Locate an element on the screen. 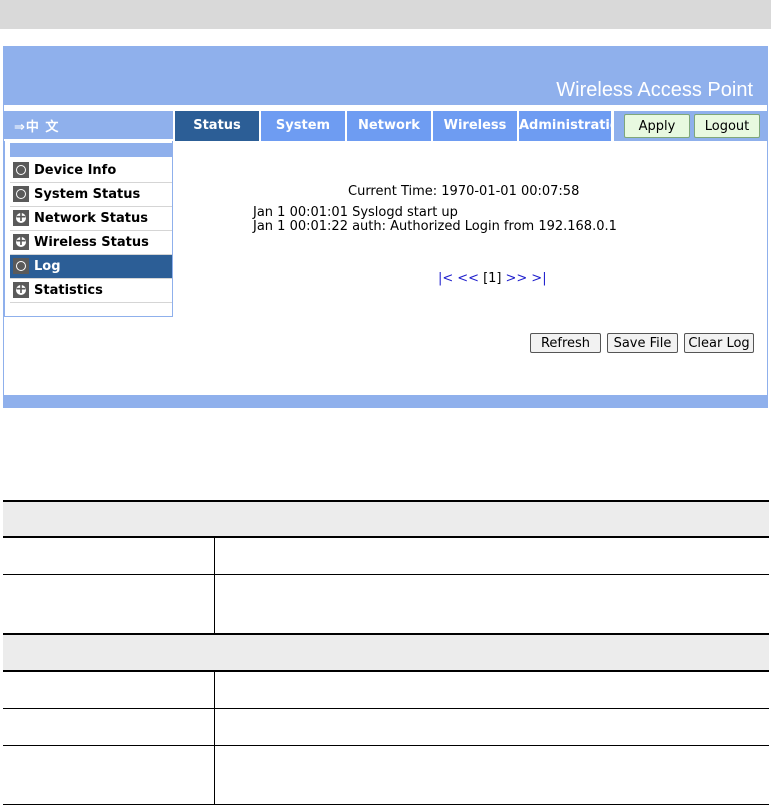 The image size is (771, 806). language-switch-link: ⇒中 文 is located at coordinates (36, 125).